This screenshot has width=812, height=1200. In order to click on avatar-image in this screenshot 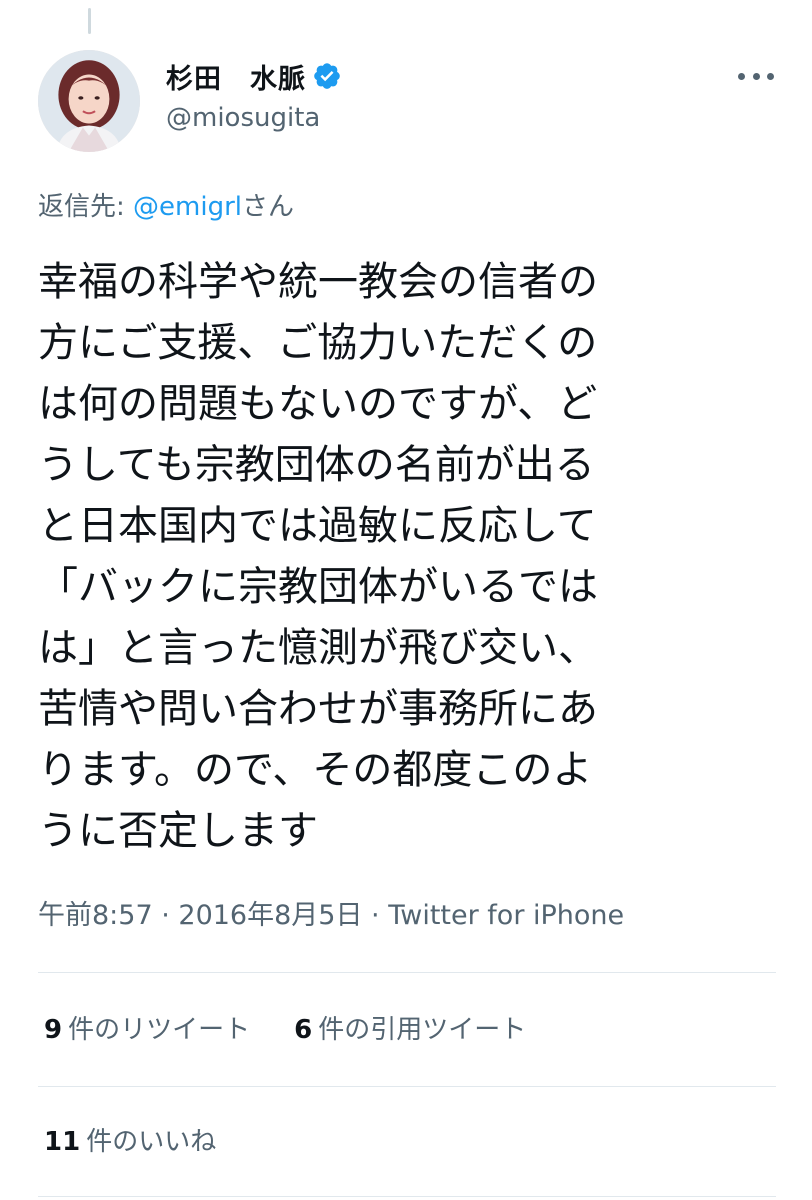, I will do `click(89, 101)`.